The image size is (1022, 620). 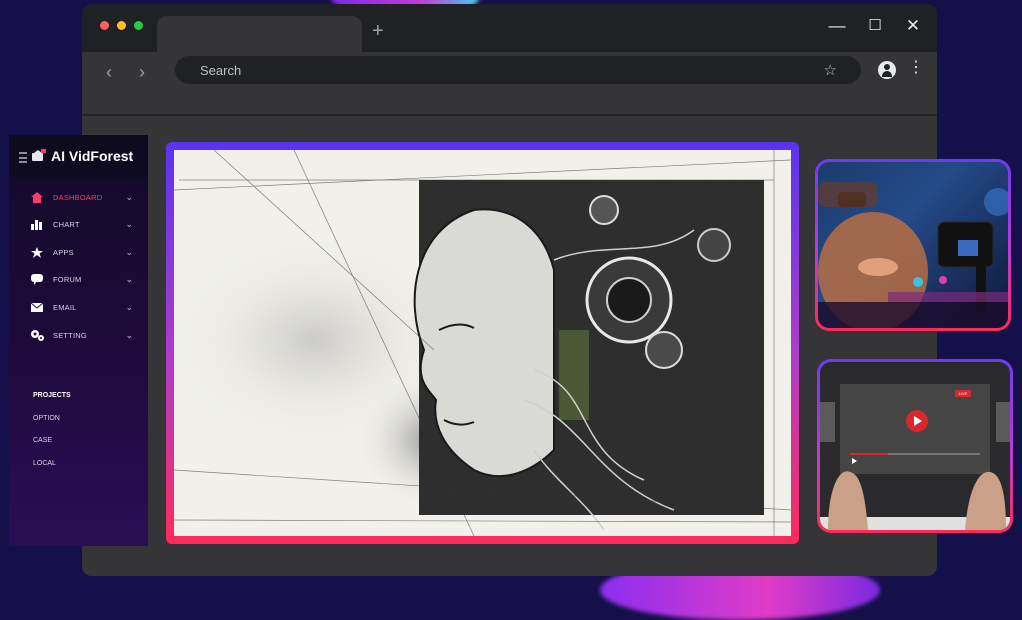 What do you see at coordinates (509, 115) in the screenshot?
I see `toolbar-divider` at bounding box center [509, 115].